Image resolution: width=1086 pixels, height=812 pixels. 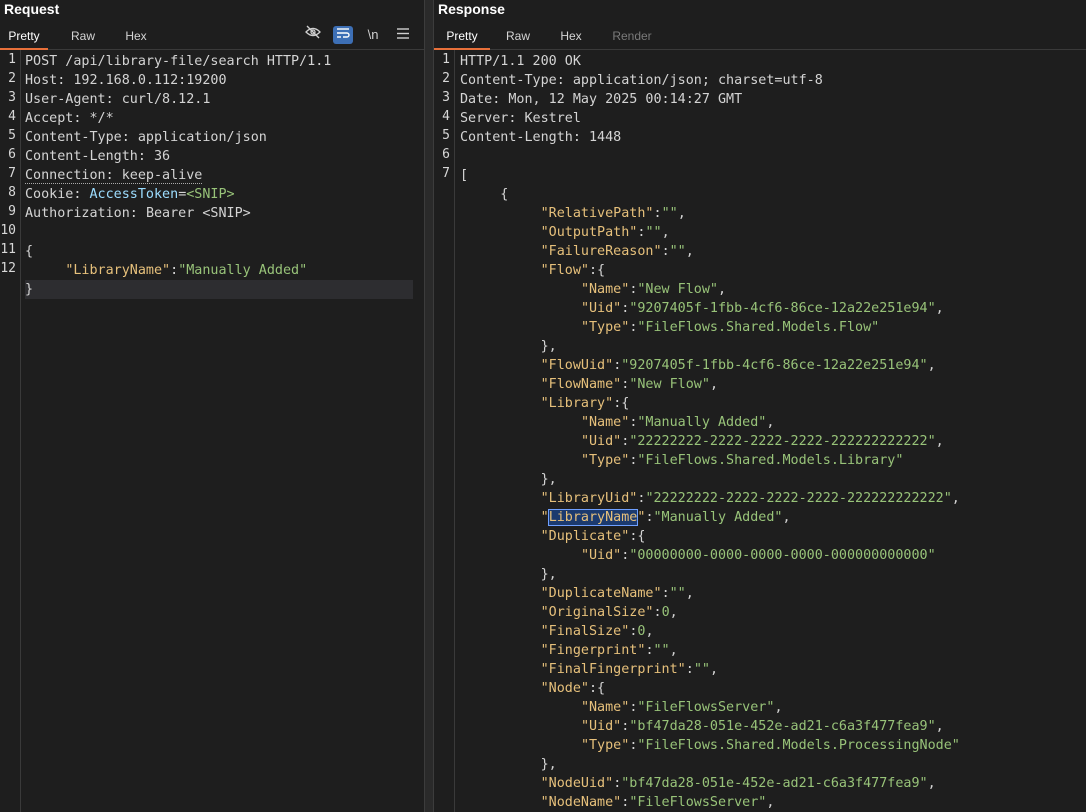 I want to click on code-line: "FinalFingerprint":"",, so click(x=589, y=669).